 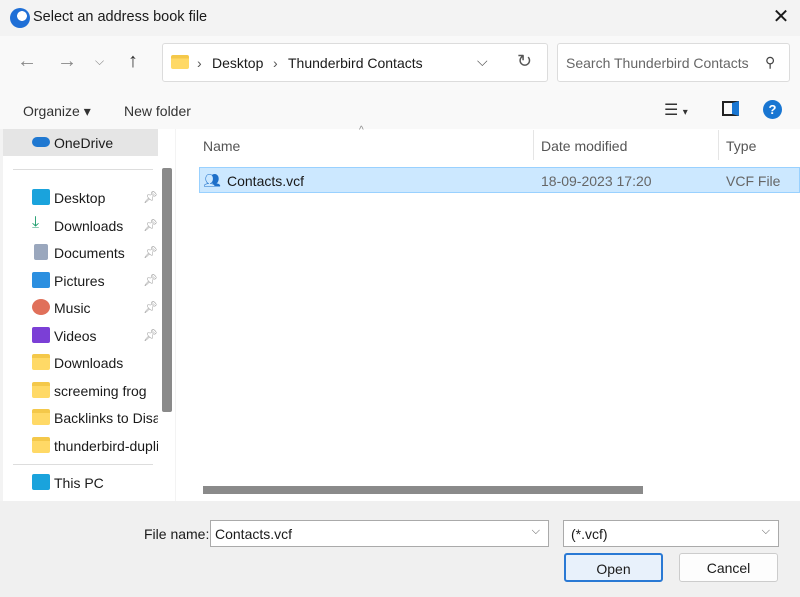 What do you see at coordinates (41, 142) in the screenshot?
I see `cloud-icon` at bounding box center [41, 142].